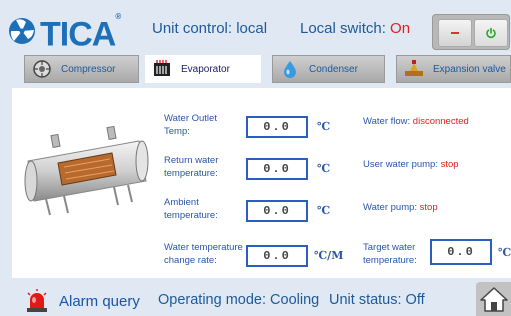 The width and height of the screenshot is (511, 316). What do you see at coordinates (391, 207) in the screenshot?
I see `water-pump-label: Water pump:` at bounding box center [391, 207].